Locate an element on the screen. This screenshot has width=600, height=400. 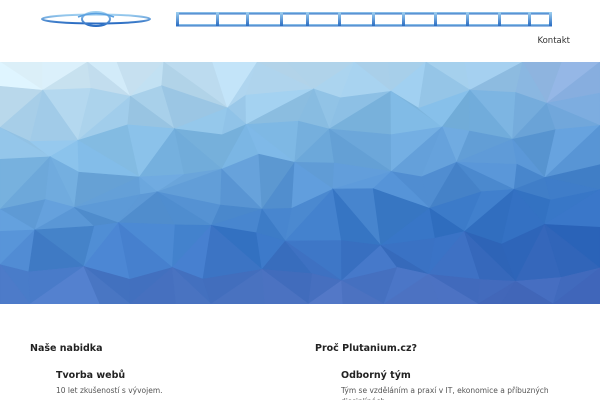
offer-item-desc: 10 let zkušeností s vývojem. is located at coordinates (109, 390).